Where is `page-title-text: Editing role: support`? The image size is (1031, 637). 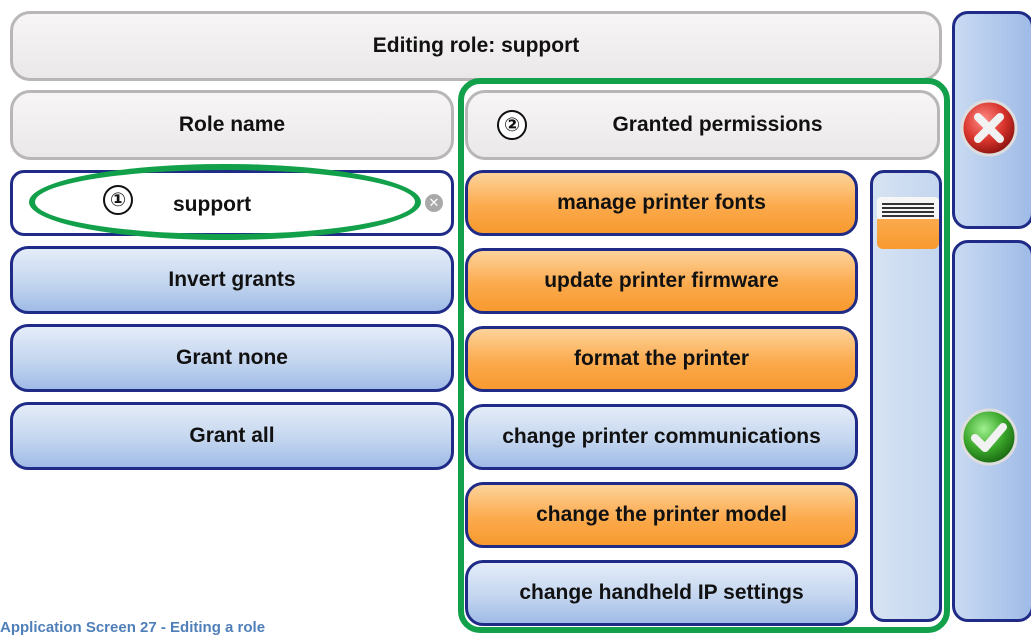 page-title-text: Editing role: support is located at coordinates (476, 45).